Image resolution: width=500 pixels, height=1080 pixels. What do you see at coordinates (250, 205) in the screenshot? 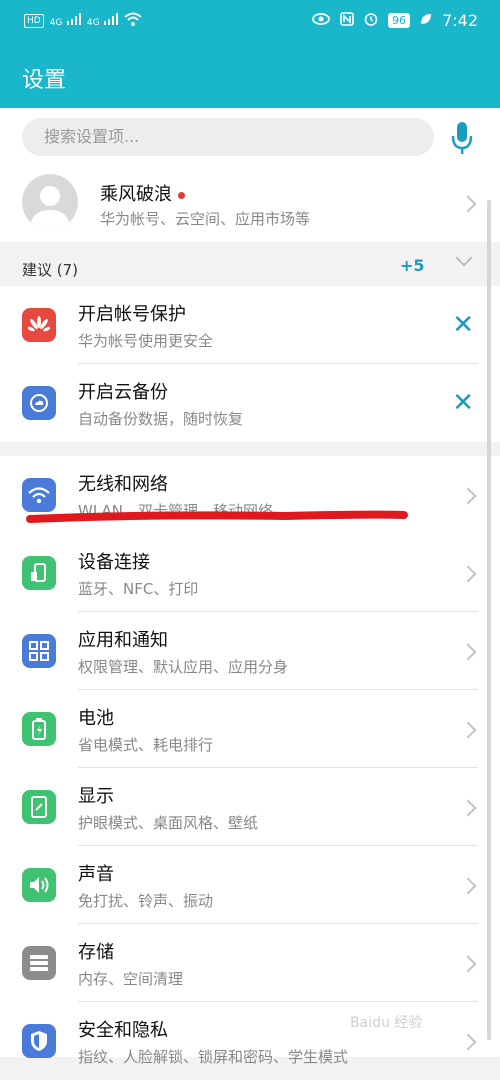
I see `account-profile-row: 乘风破浪 华为帐号、云空间、应用市场等` at bounding box center [250, 205].